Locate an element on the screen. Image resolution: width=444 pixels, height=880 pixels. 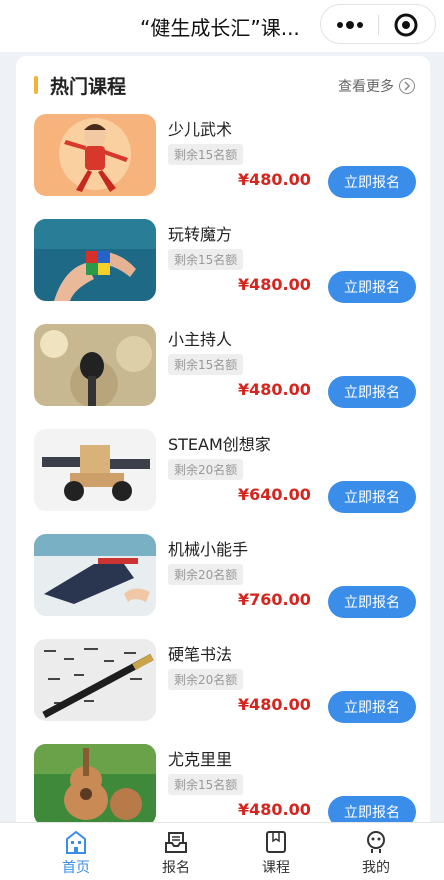
see-more-link: 查看更多 is located at coordinates (376, 86).